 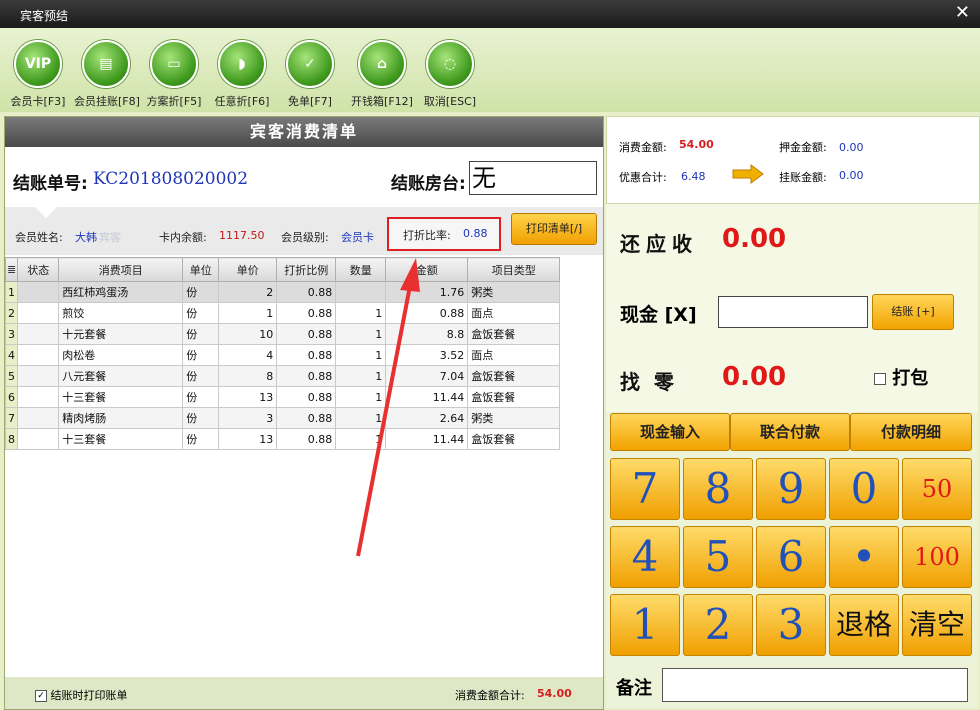 What do you see at coordinates (910, 378) in the screenshot?
I see `pack-label: 打包` at bounding box center [910, 378].